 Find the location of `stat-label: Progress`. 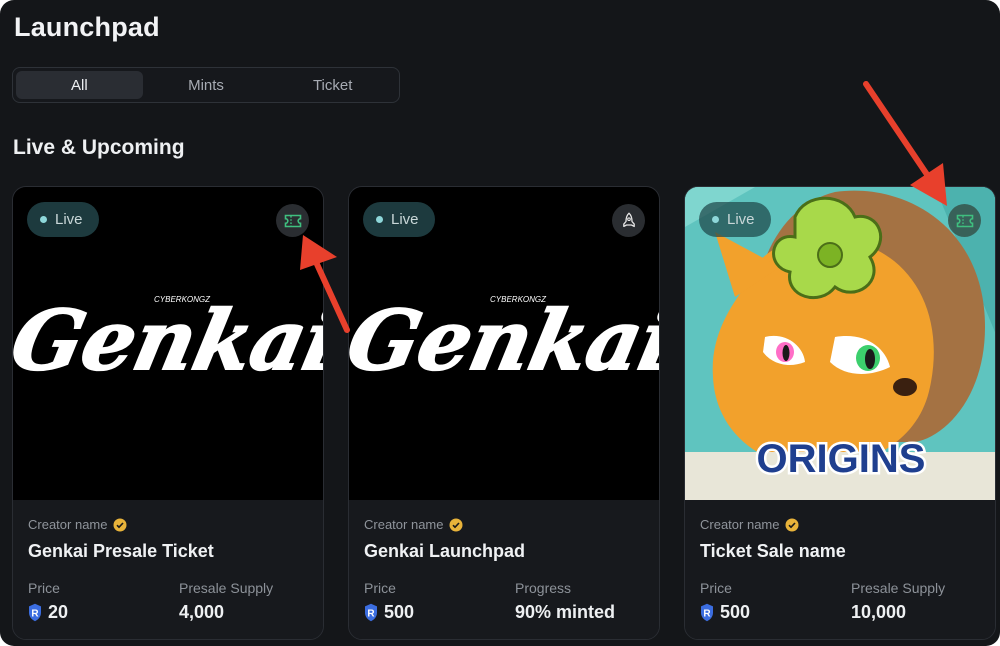

stat-label: Progress is located at coordinates (543, 588).